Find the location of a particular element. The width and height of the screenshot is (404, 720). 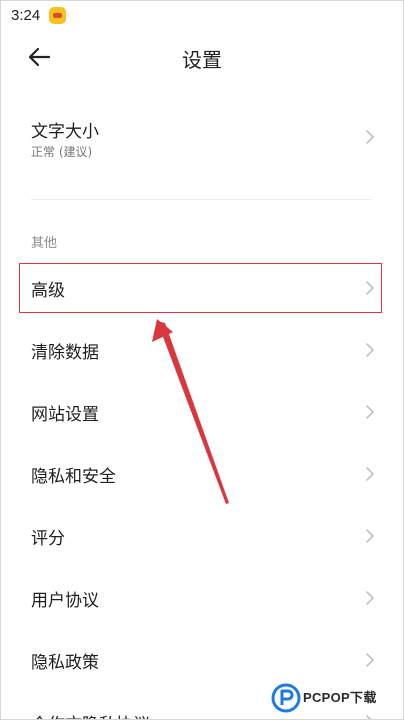

text-size-row: 文字大小 正常 (建议) is located at coordinates (202, 141).